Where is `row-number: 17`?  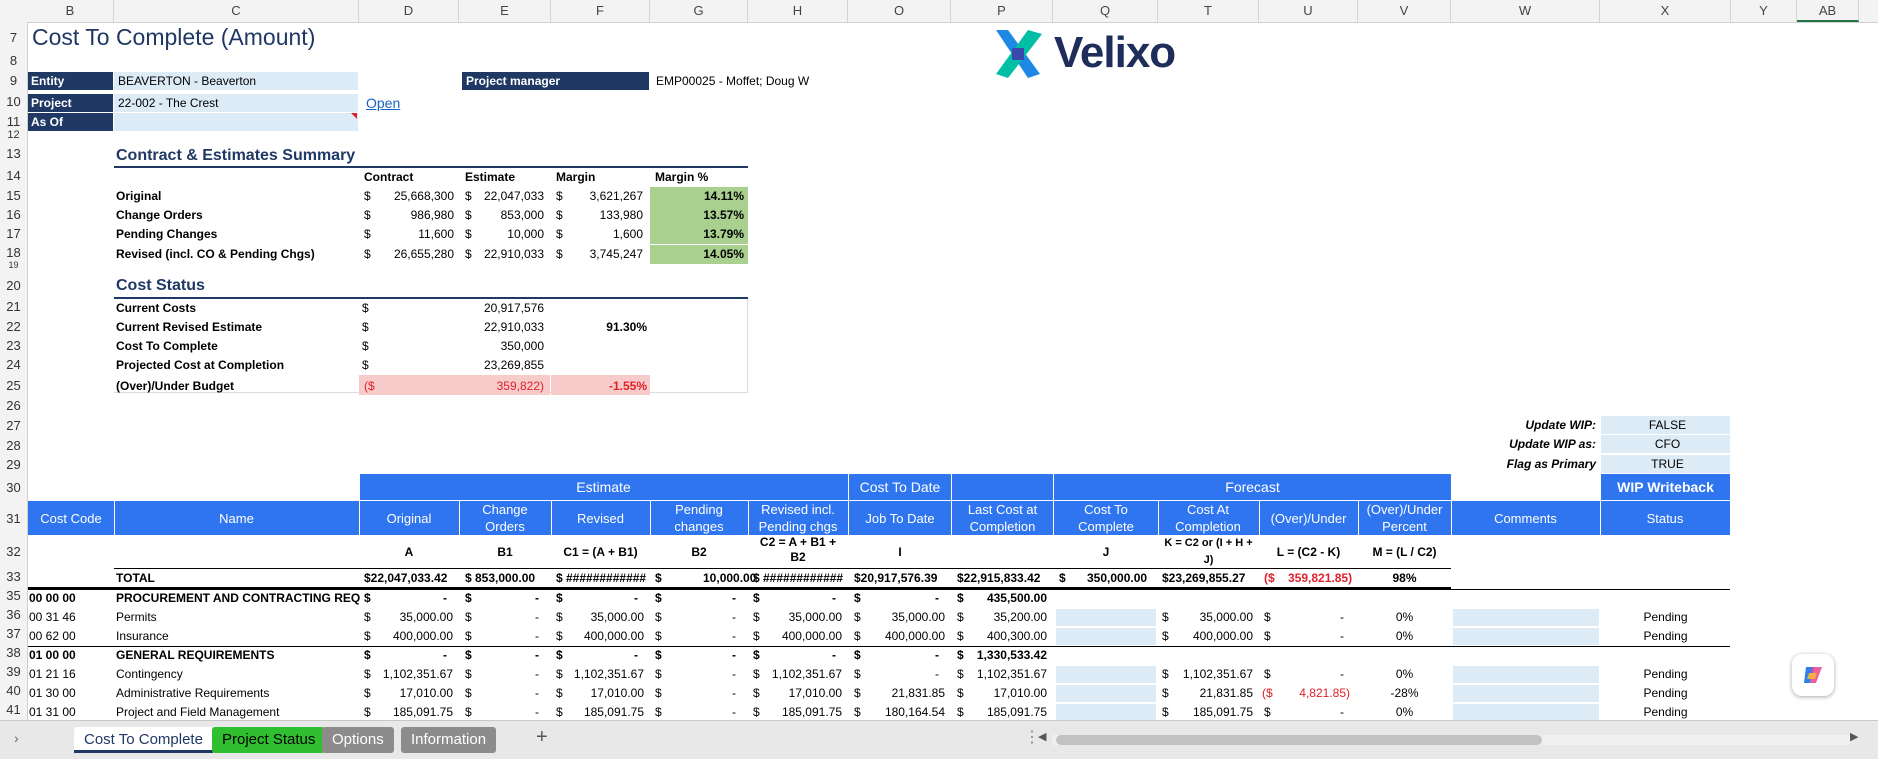 row-number: 17 is located at coordinates (13, 233).